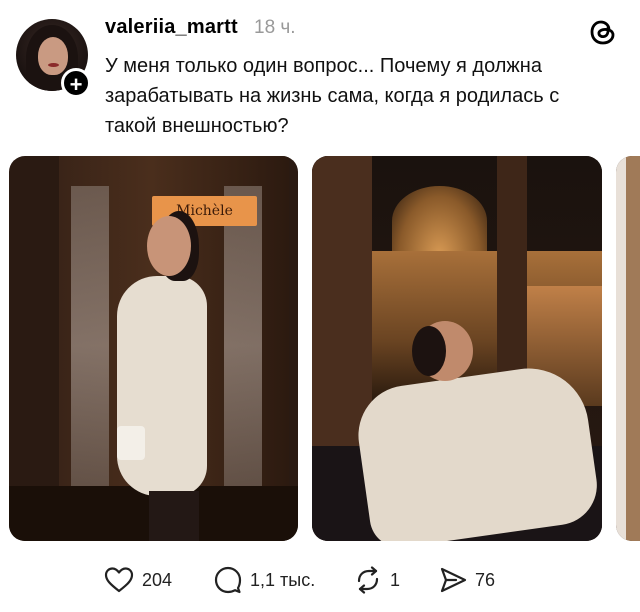 This screenshot has width=640, height=612. I want to click on photo-cathedral-dome, so click(439, 221).